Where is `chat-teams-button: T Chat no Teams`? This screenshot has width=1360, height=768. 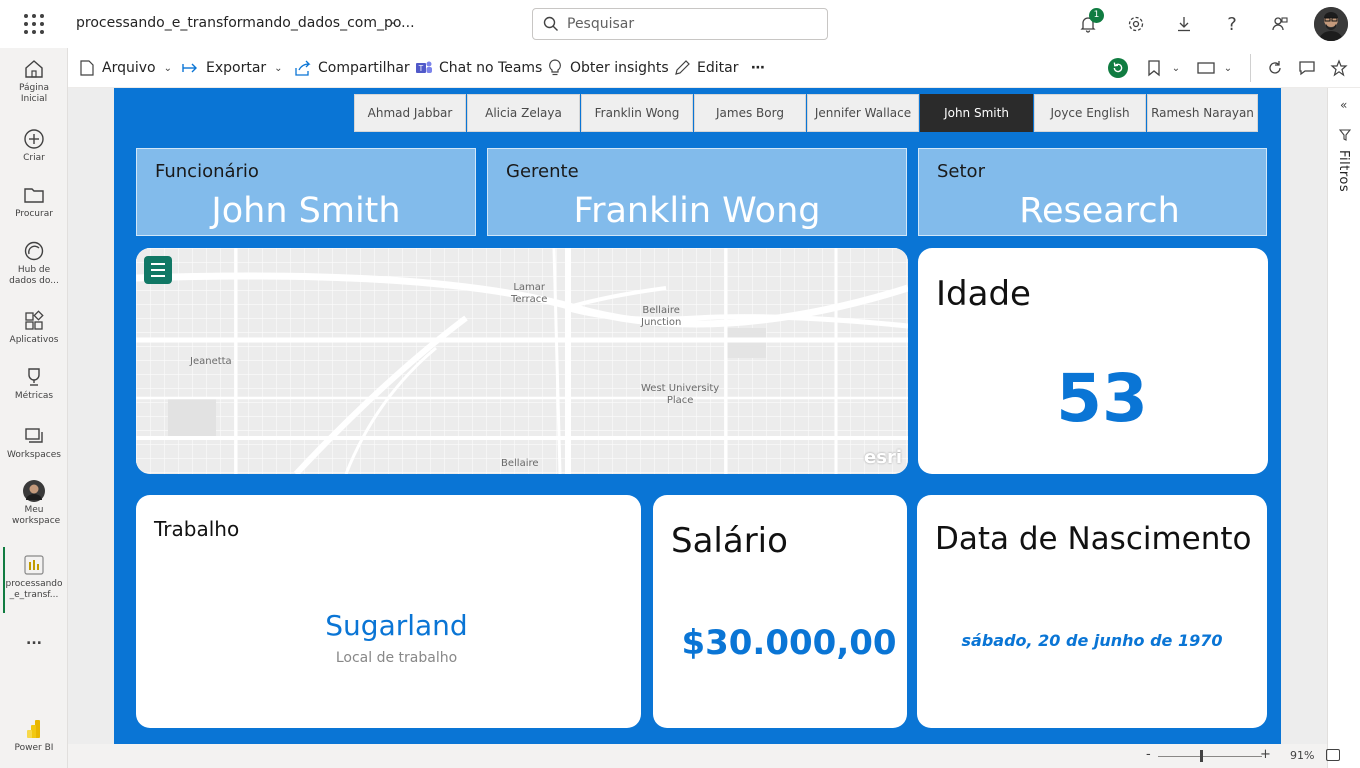
chat-teams-button: T Chat no Teams is located at coordinates (478, 68).